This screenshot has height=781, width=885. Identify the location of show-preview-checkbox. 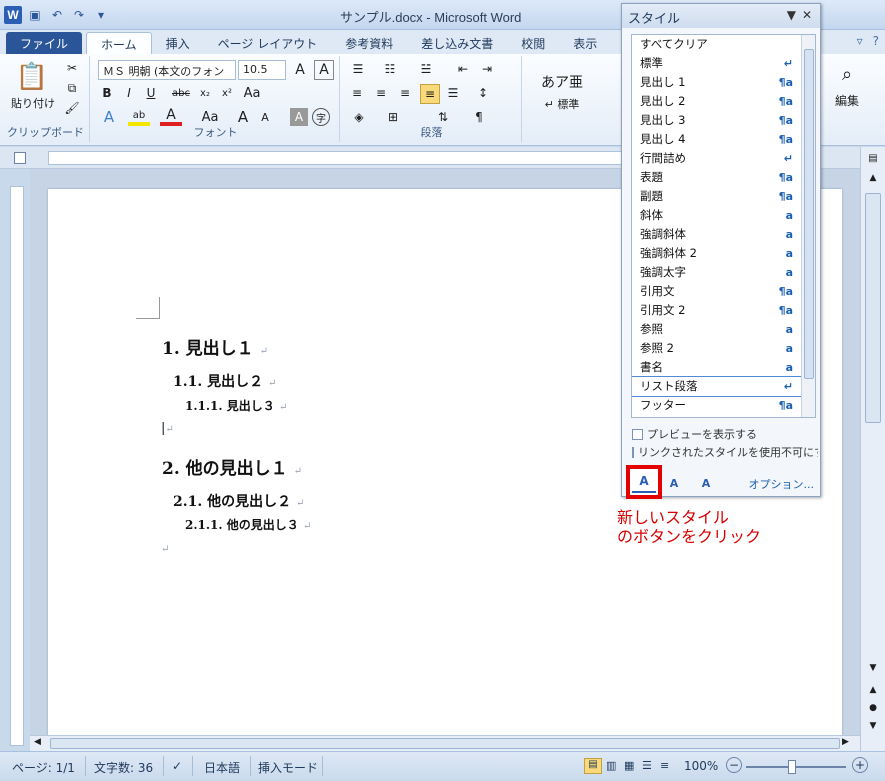
(637, 434).